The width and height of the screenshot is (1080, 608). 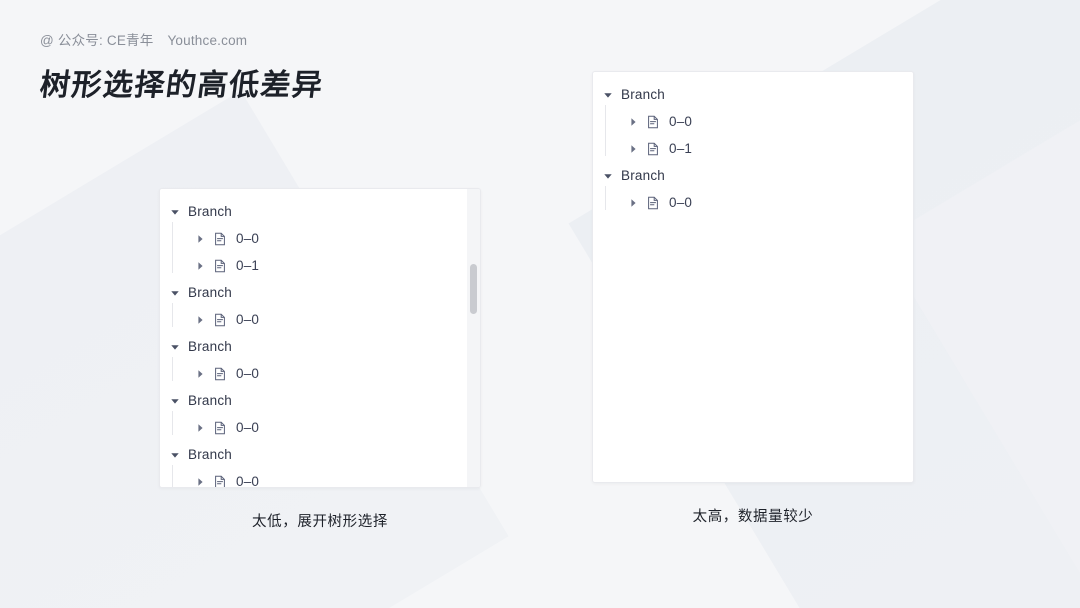 I want to click on page-header: @ 公众号: CE青年 Youthce.com 树形选择的高低差异, so click(x=182, y=69).